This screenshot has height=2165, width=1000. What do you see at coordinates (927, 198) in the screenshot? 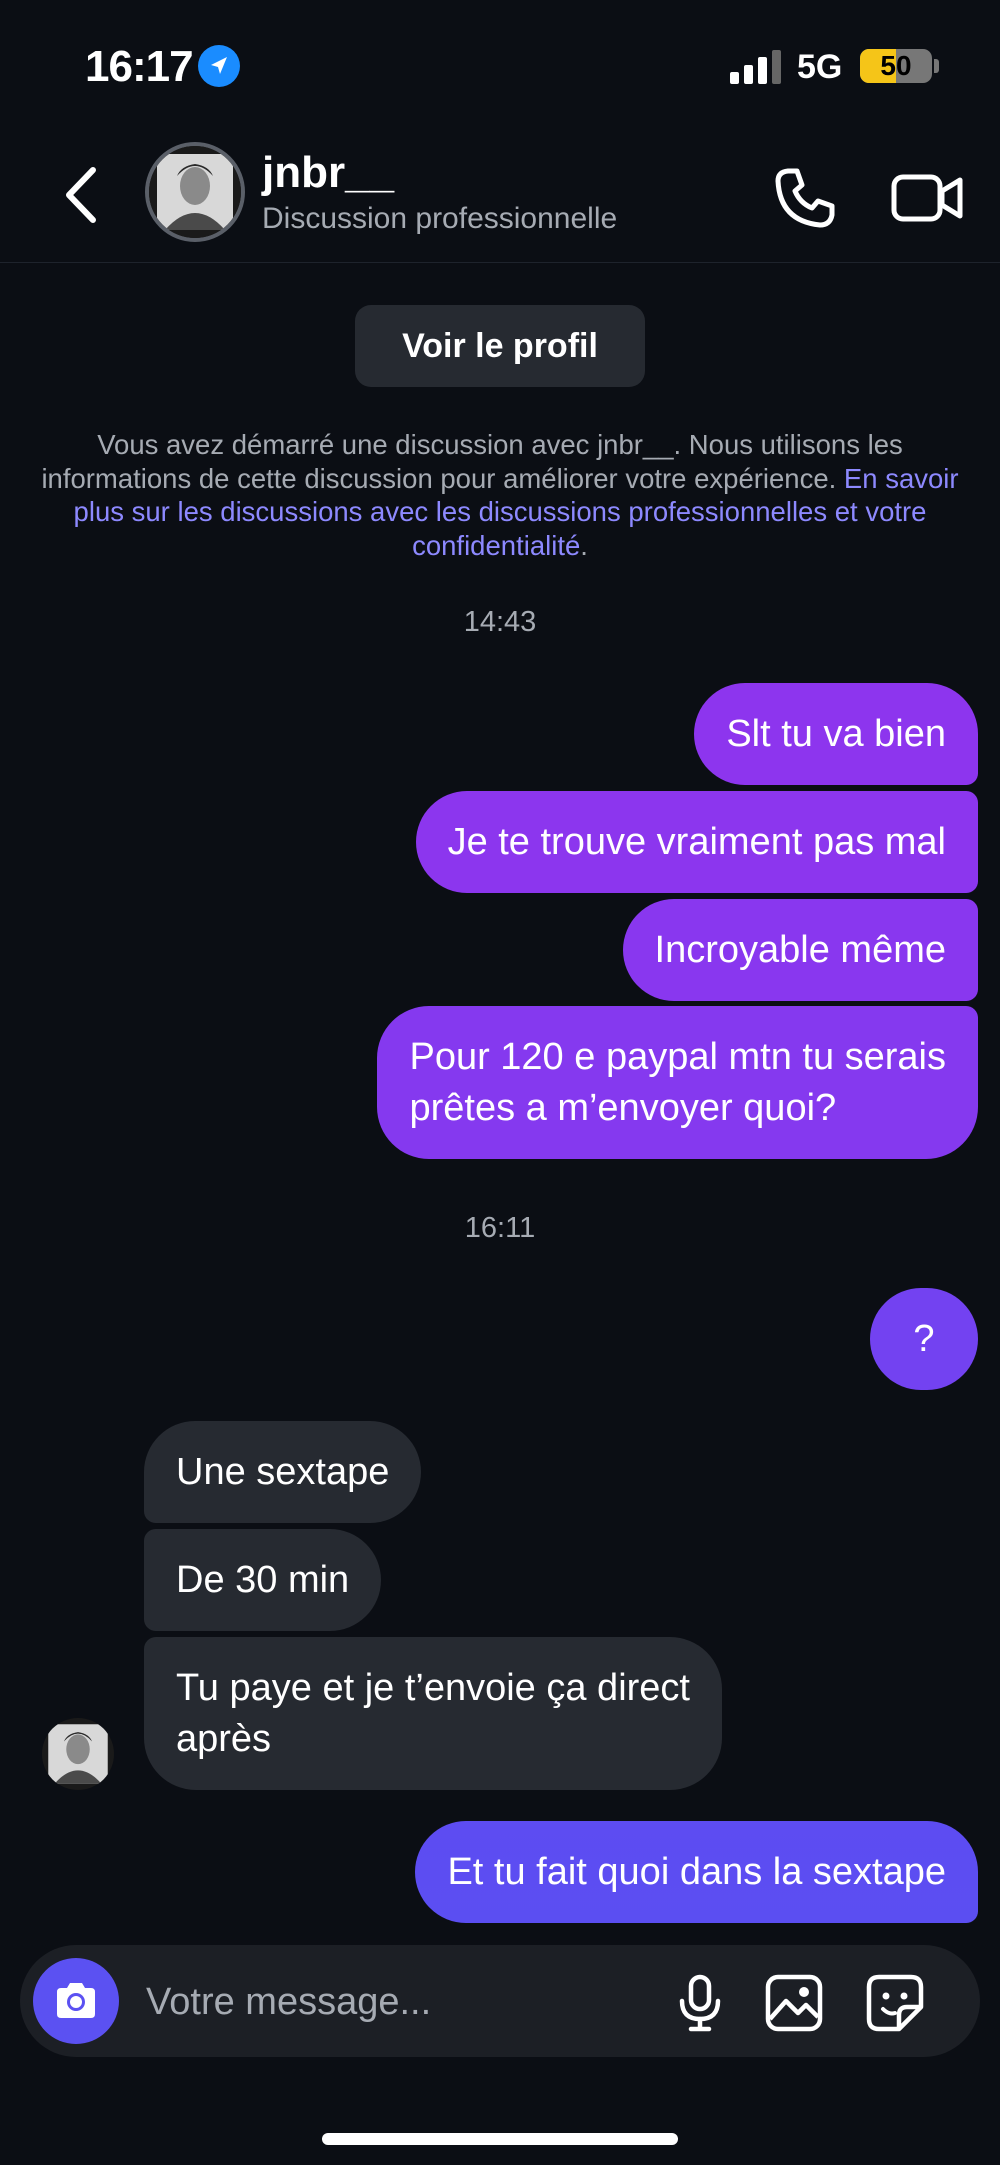
I see `video-camera-icon` at bounding box center [927, 198].